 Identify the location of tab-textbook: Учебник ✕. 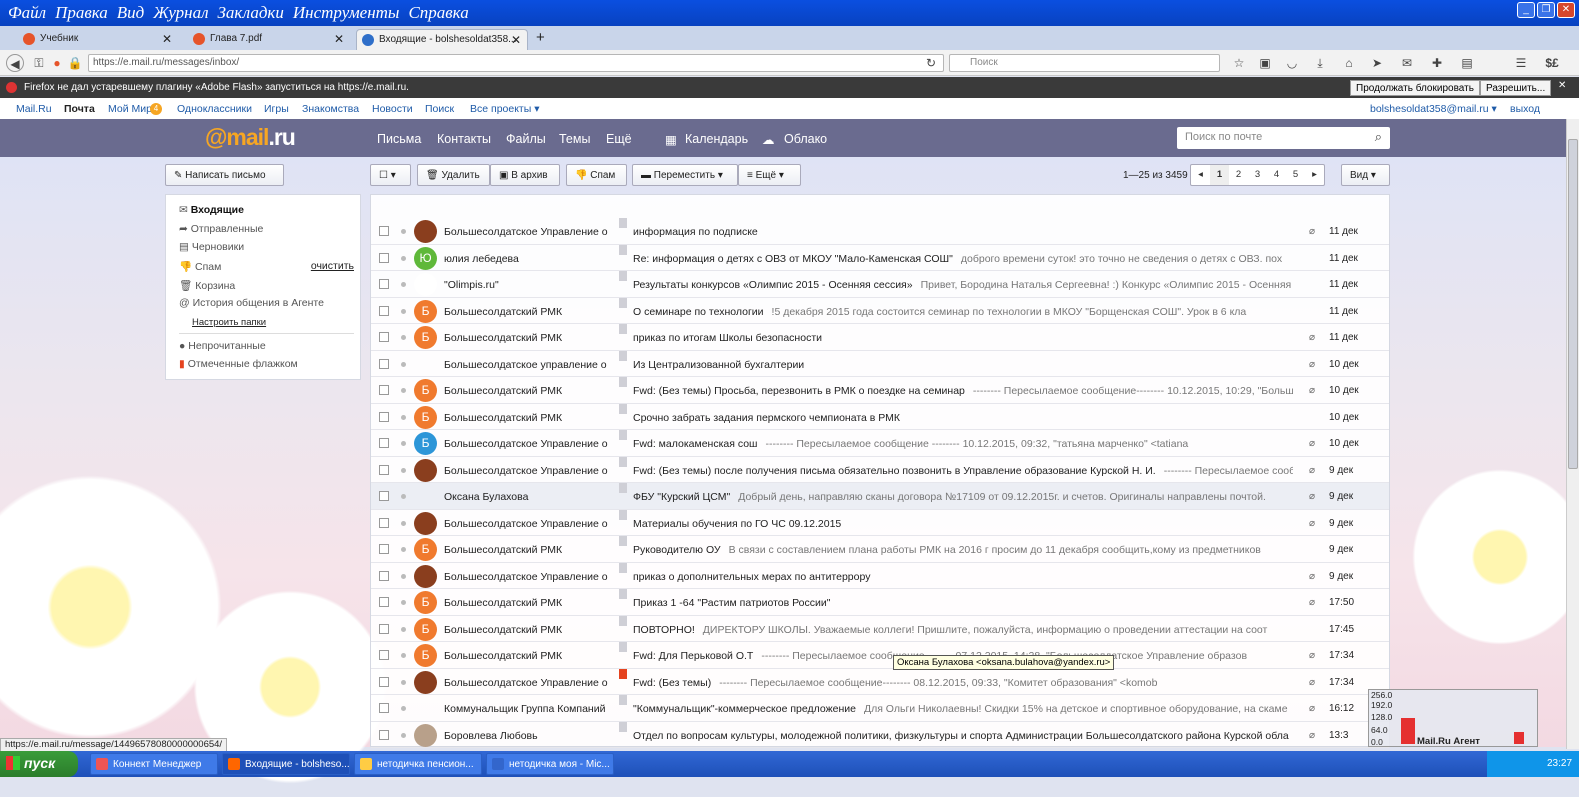
(98, 39).